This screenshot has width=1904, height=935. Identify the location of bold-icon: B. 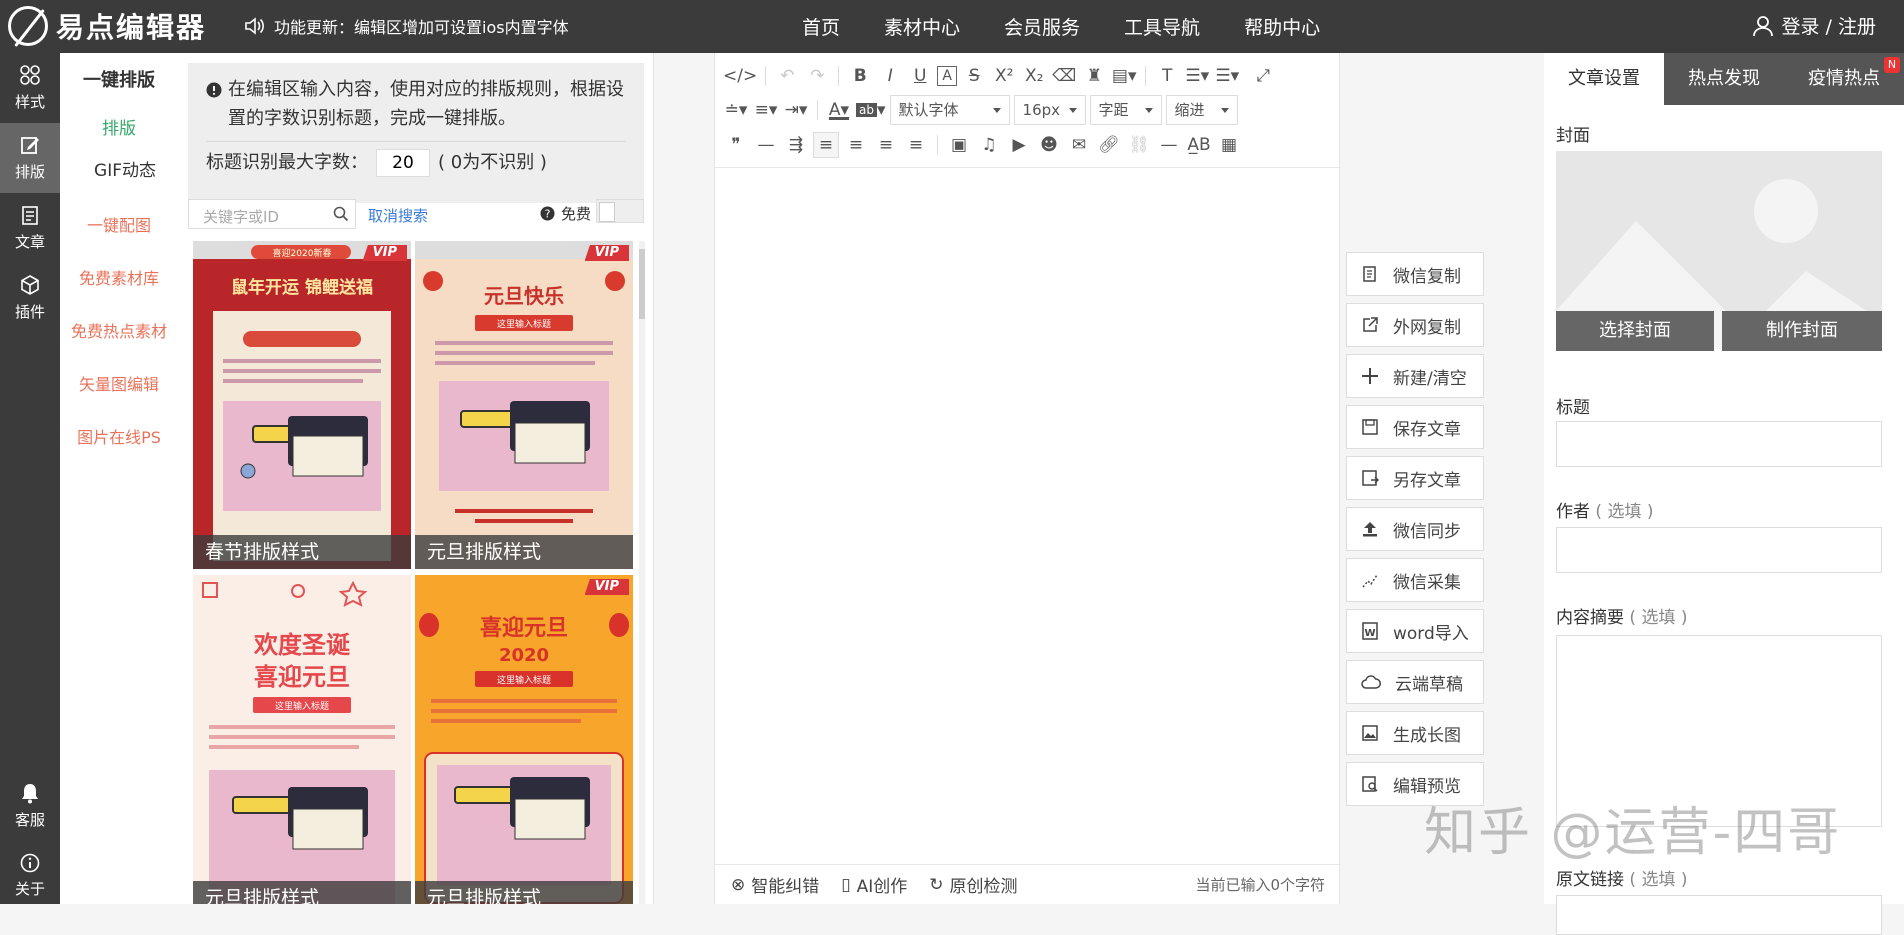
(860, 76).